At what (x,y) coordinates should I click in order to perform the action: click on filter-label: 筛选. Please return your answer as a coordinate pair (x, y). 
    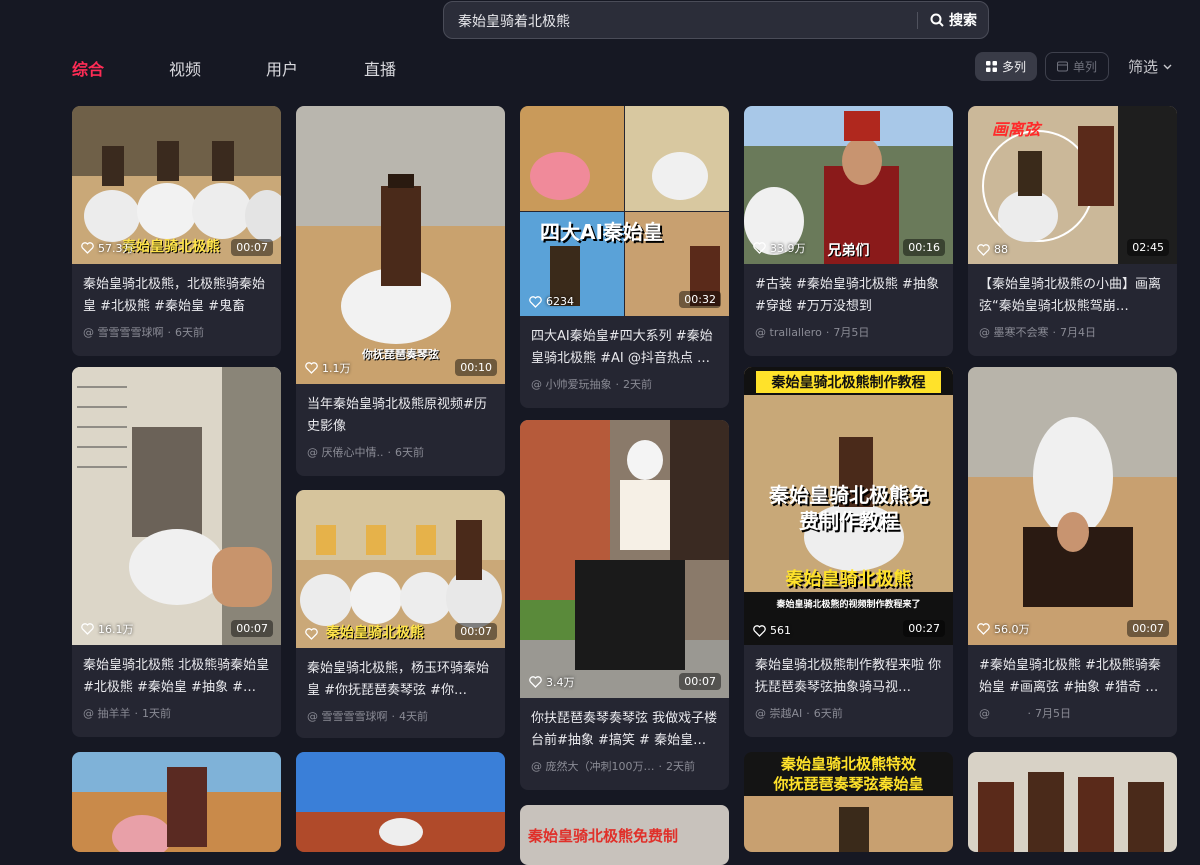
    Looking at the image, I should click on (1143, 67).